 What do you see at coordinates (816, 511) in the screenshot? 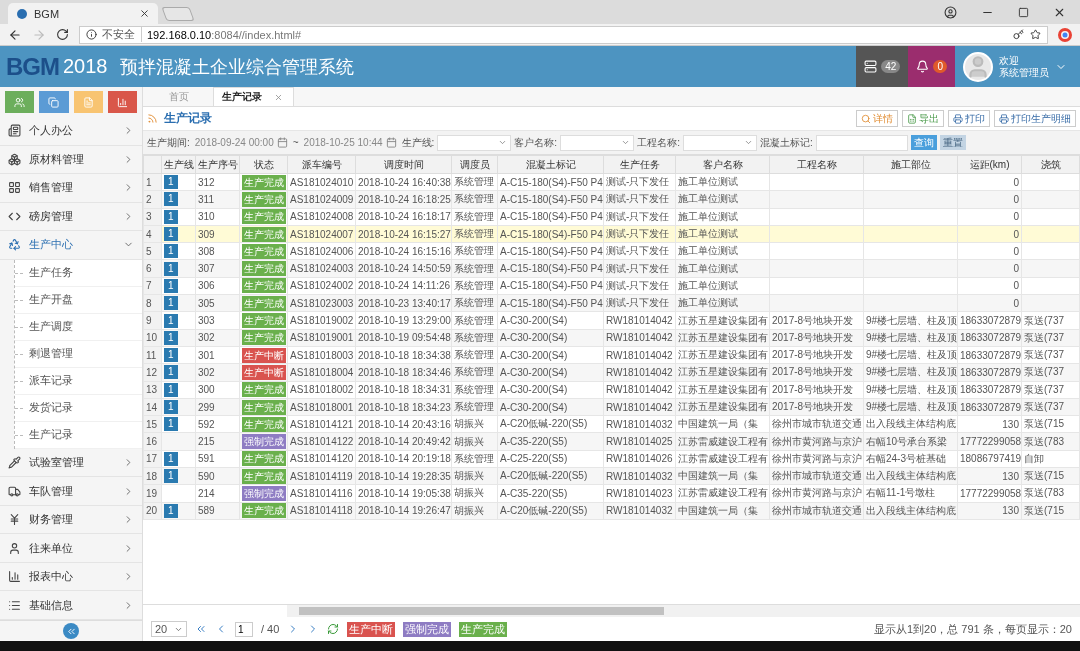
I see `table-cell: 徐州市城市轨道交通` at bounding box center [816, 511].